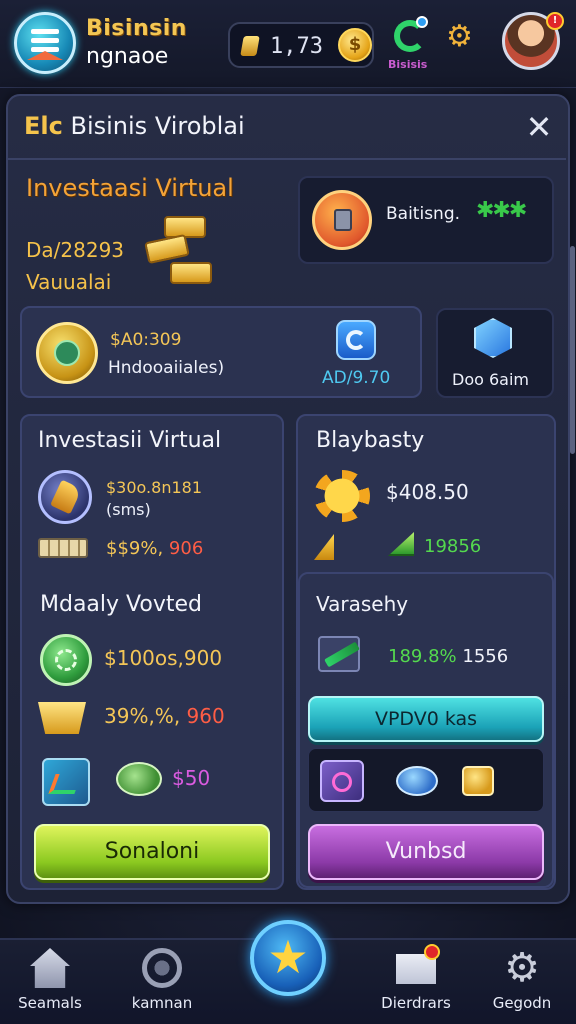 The height and width of the screenshot is (1024, 576). What do you see at coordinates (417, 781) in the screenshot?
I see `gem-item-icon` at bounding box center [417, 781].